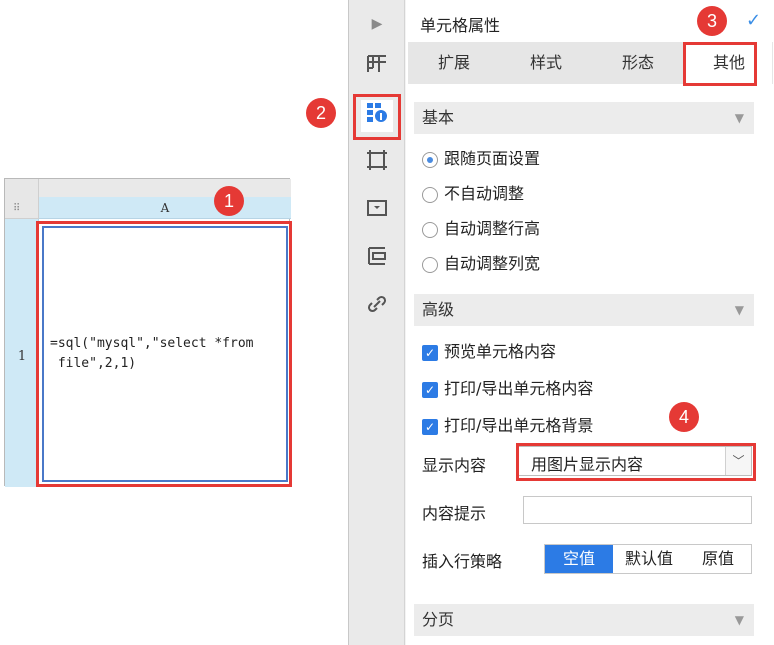 The image size is (774, 645). What do you see at coordinates (519, 425) in the screenshot?
I see `checkbox-label: 打印/导出单元格背景` at bounding box center [519, 425].